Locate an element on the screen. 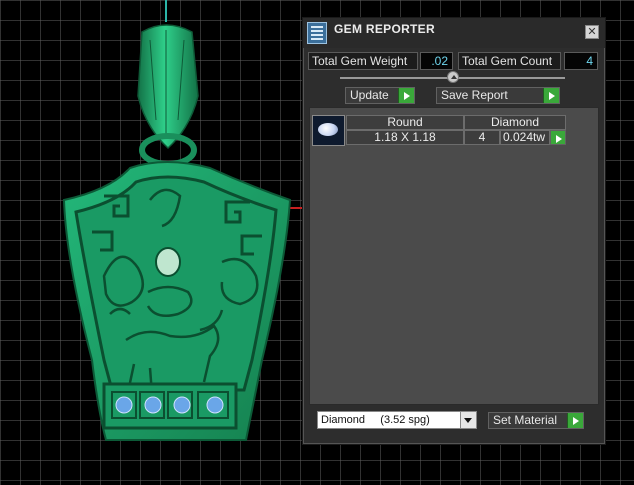 The image size is (634, 485). gem-row-count: 4 is located at coordinates (482, 137).